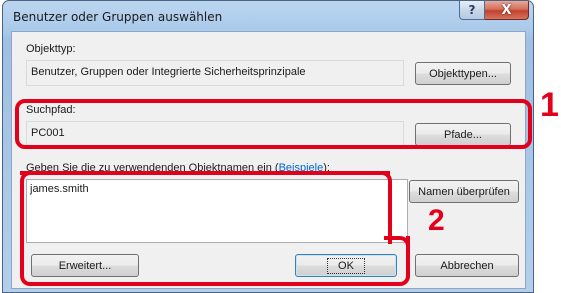  I want to click on examples-link: Beispiele, so click(301, 168).